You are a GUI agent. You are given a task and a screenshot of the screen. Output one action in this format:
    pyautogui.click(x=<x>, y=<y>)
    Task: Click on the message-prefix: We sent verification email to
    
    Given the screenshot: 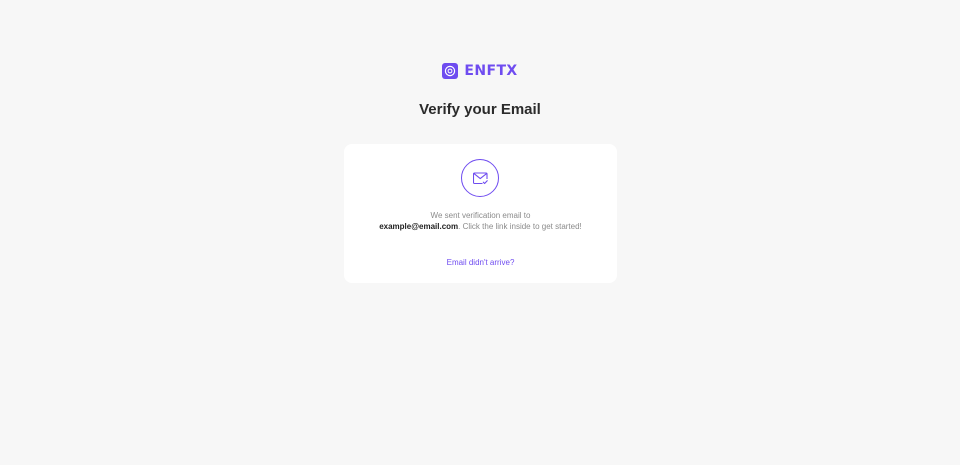 What is the action you would take?
    pyautogui.click(x=480, y=215)
    